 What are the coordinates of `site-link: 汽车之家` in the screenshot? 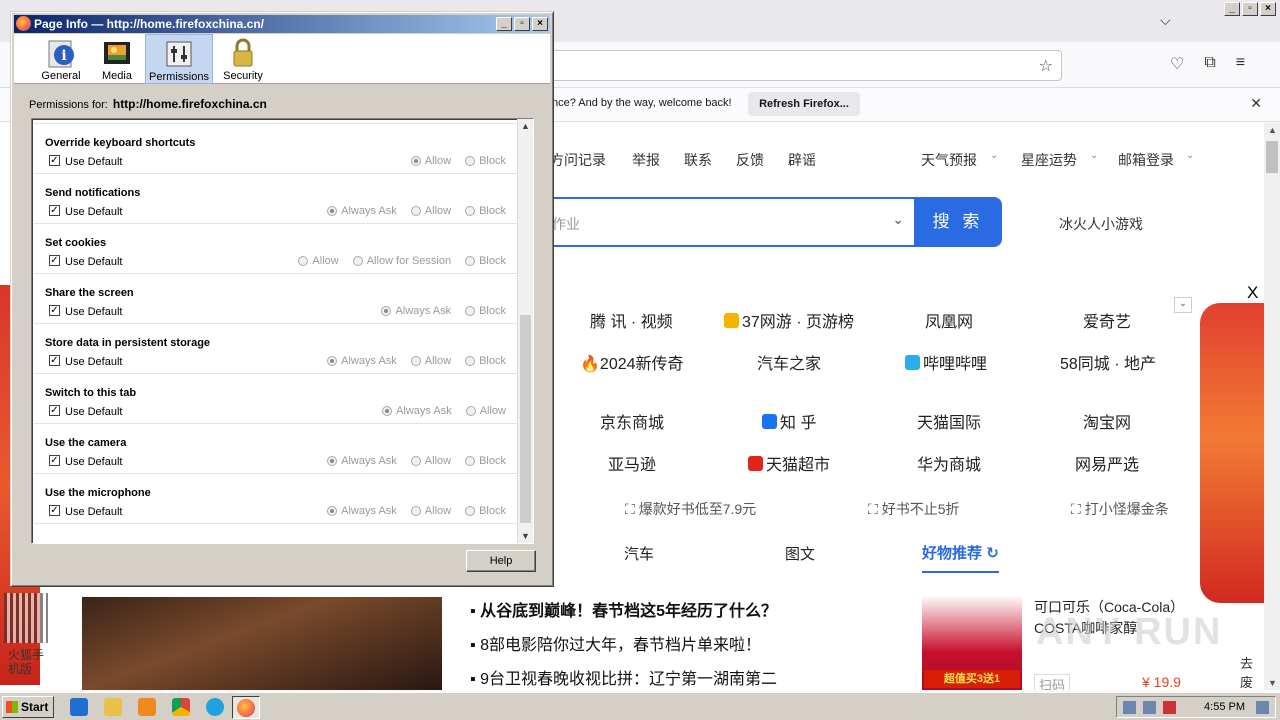 It's located at (789, 362).